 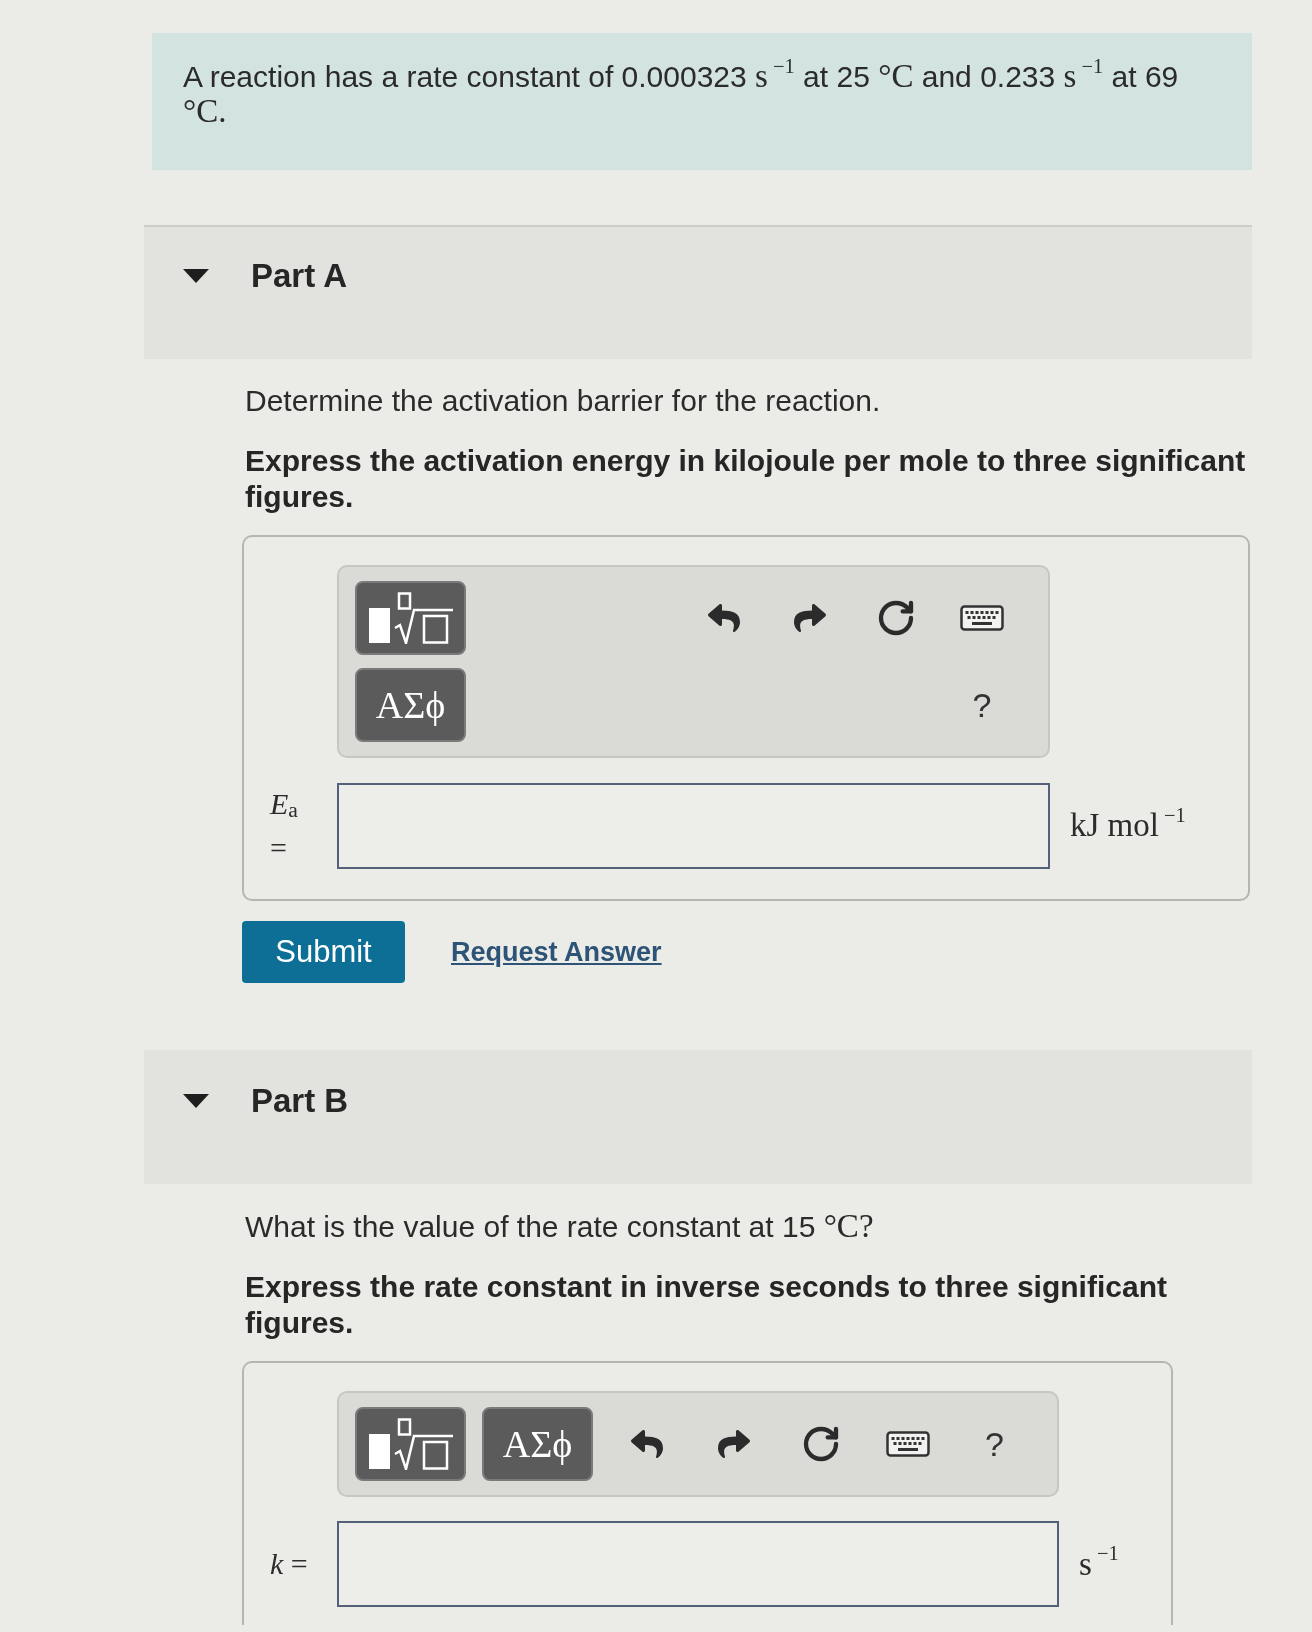 I want to click on part-title: Part B, so click(x=300, y=1101).